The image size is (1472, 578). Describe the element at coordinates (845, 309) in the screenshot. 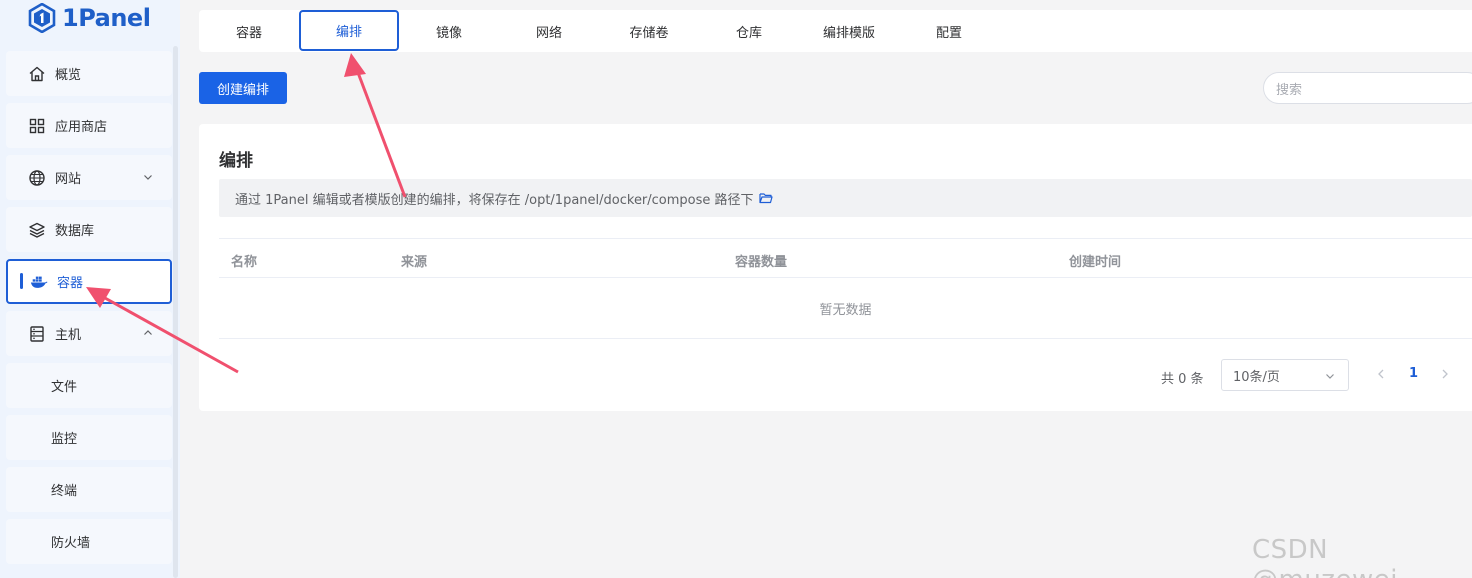

I see `empty-state: 暂无数据` at that location.